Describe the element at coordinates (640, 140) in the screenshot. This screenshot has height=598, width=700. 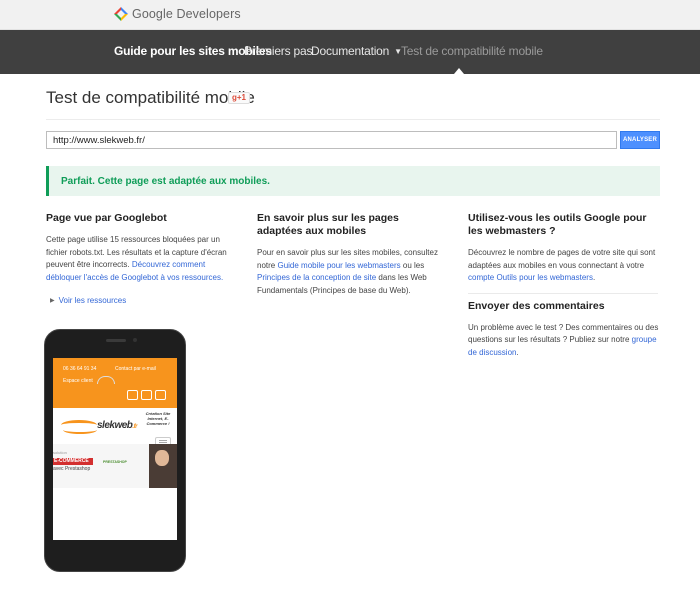
I see `analyze-button: ANALYSER` at that location.